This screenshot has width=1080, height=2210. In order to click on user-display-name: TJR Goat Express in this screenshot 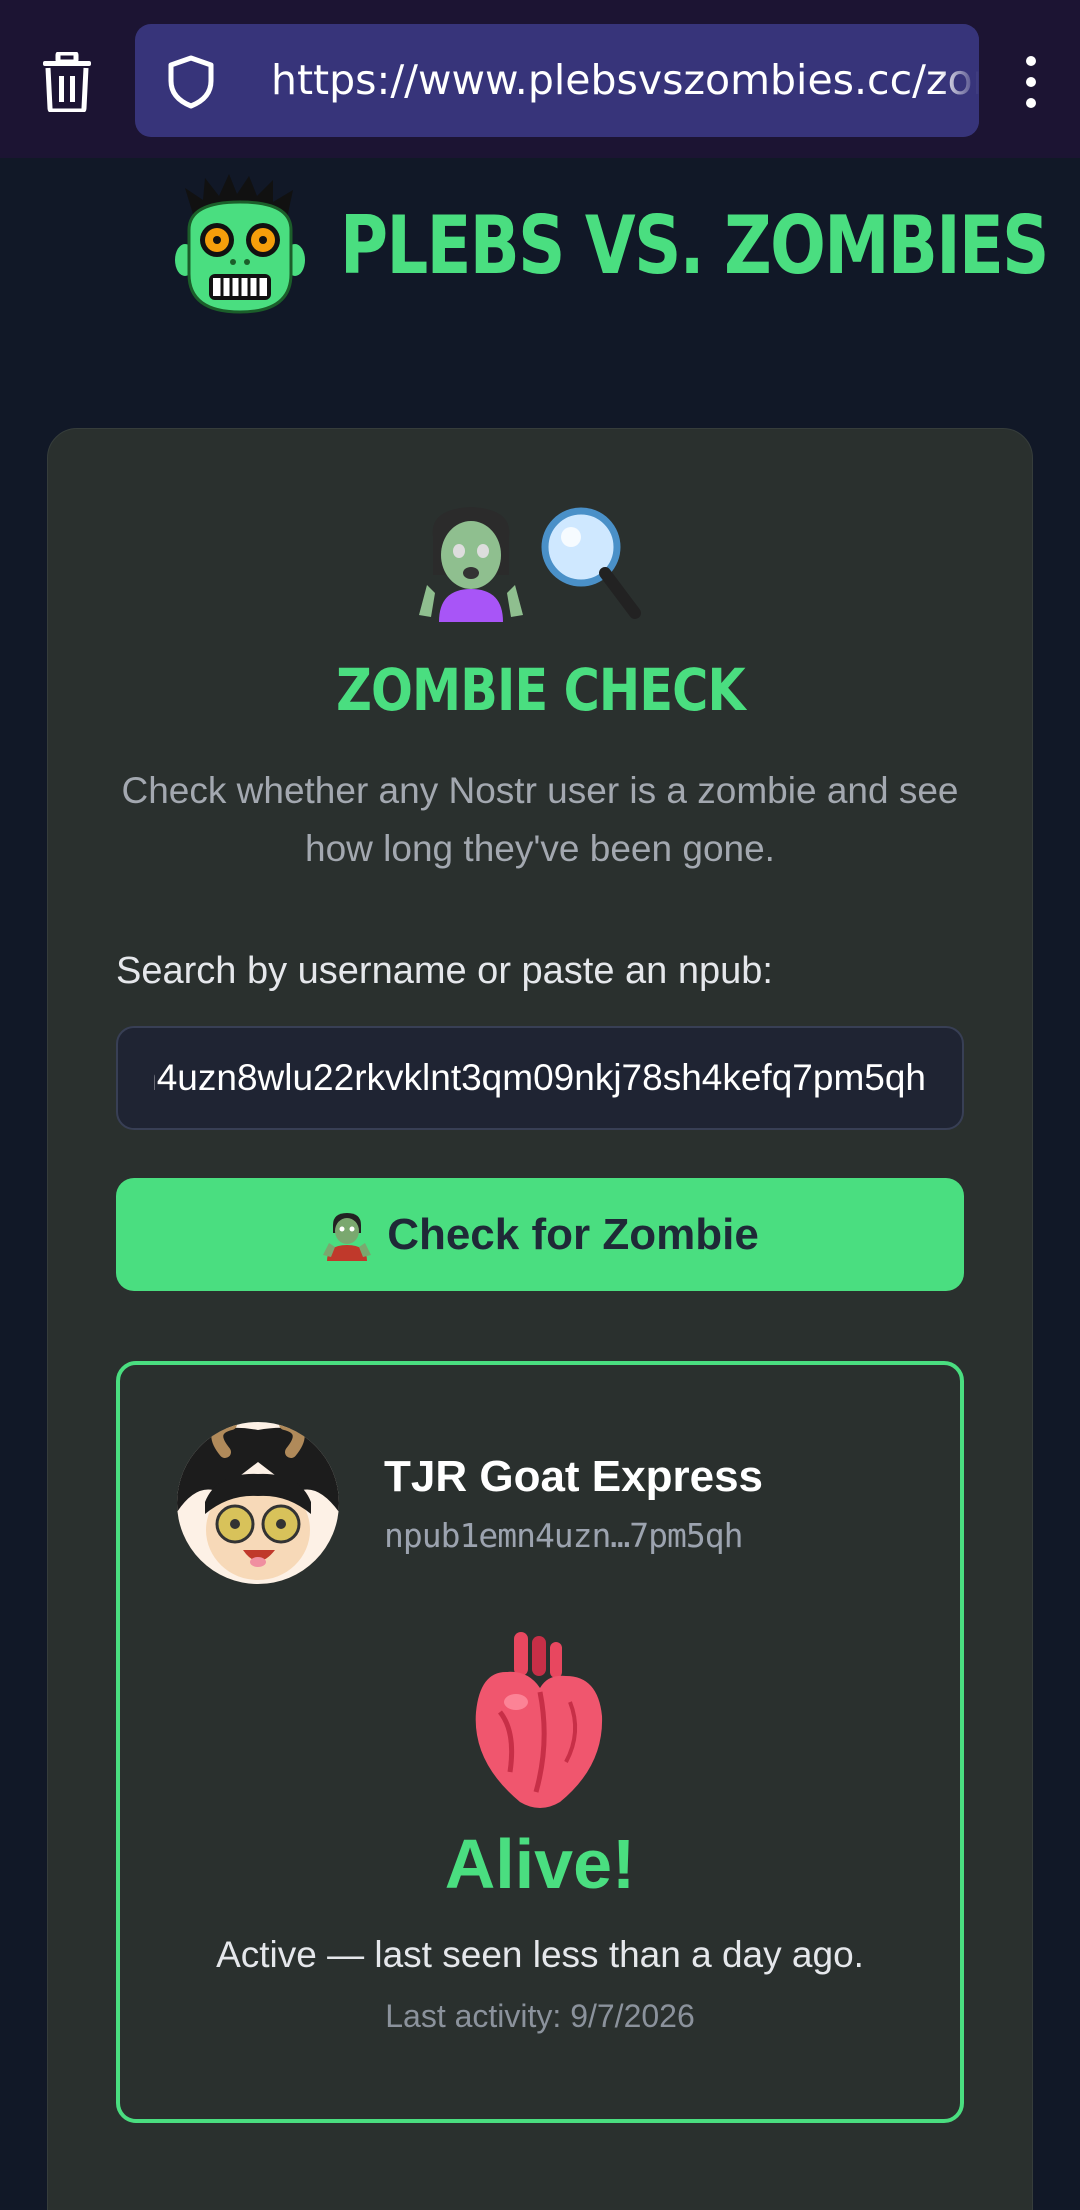, I will do `click(574, 1476)`.